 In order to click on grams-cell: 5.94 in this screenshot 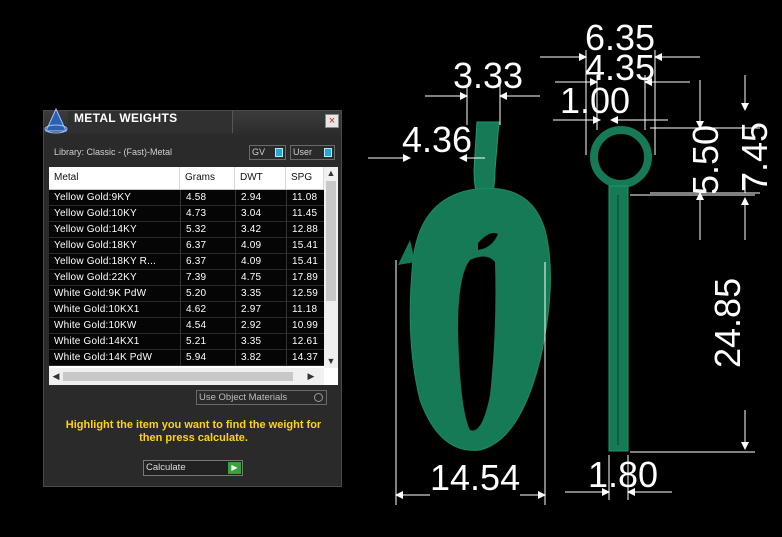, I will do `click(207, 358)`.